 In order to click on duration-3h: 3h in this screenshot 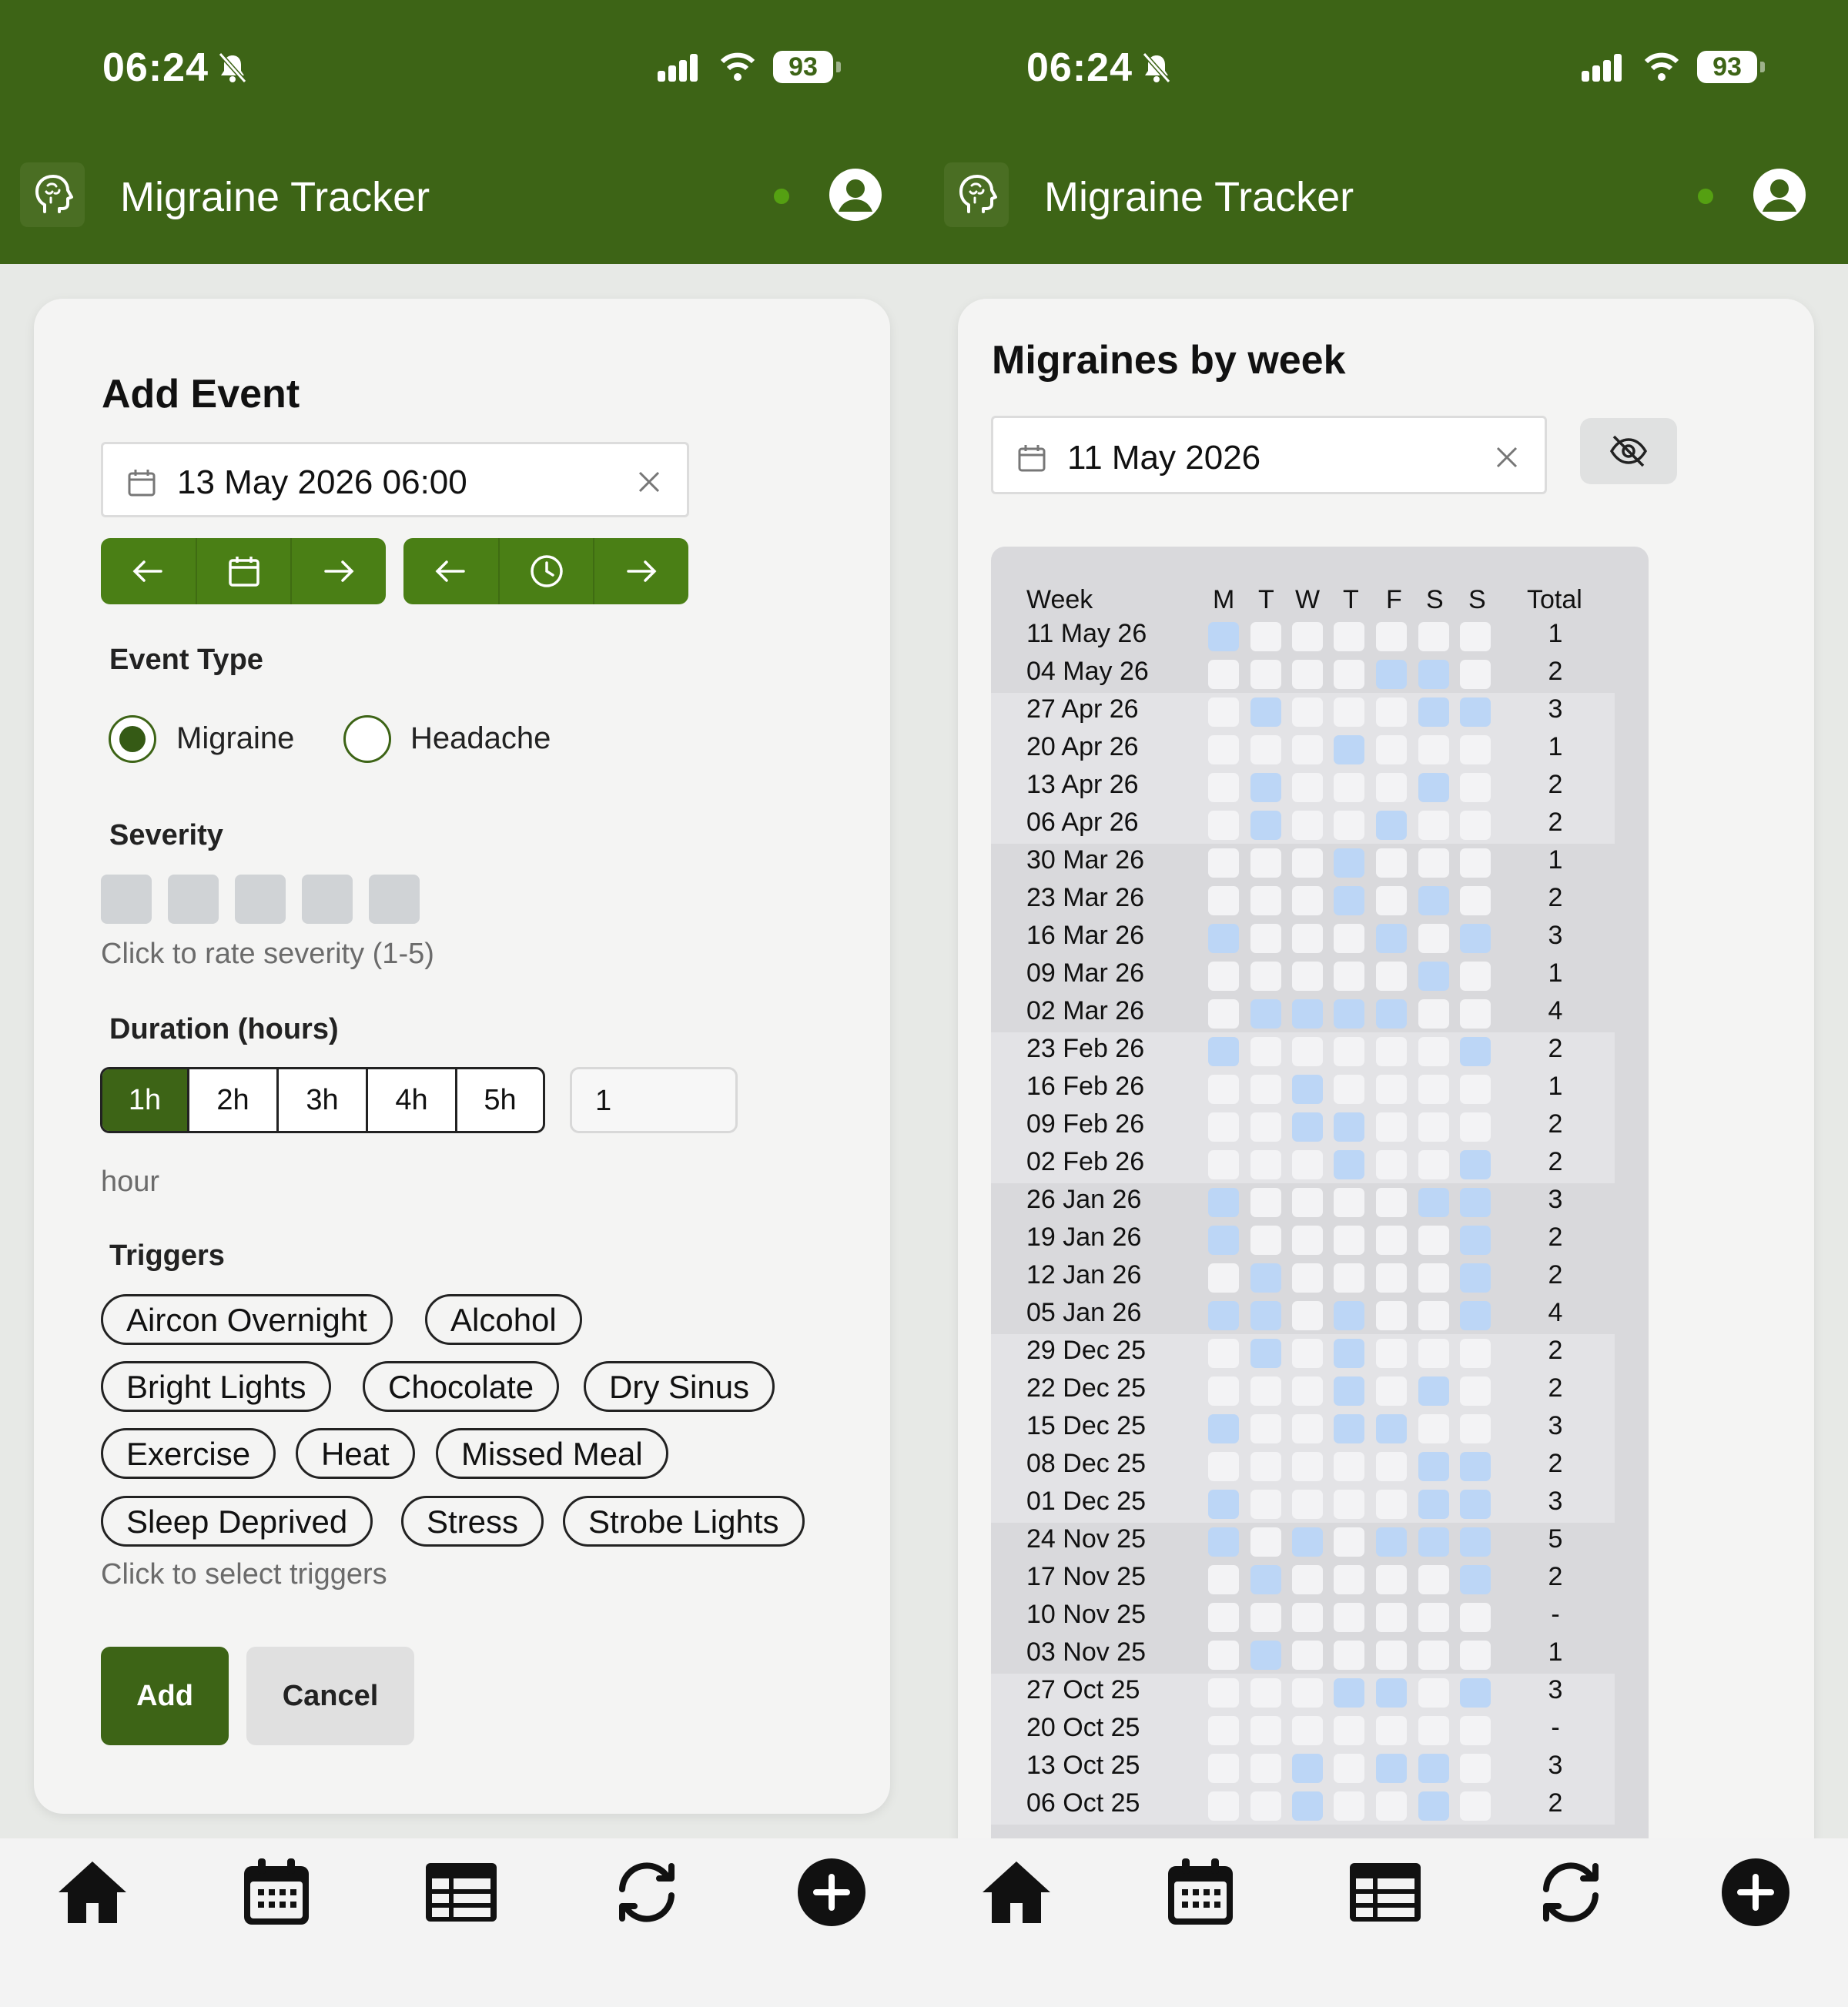, I will do `click(321, 1100)`.